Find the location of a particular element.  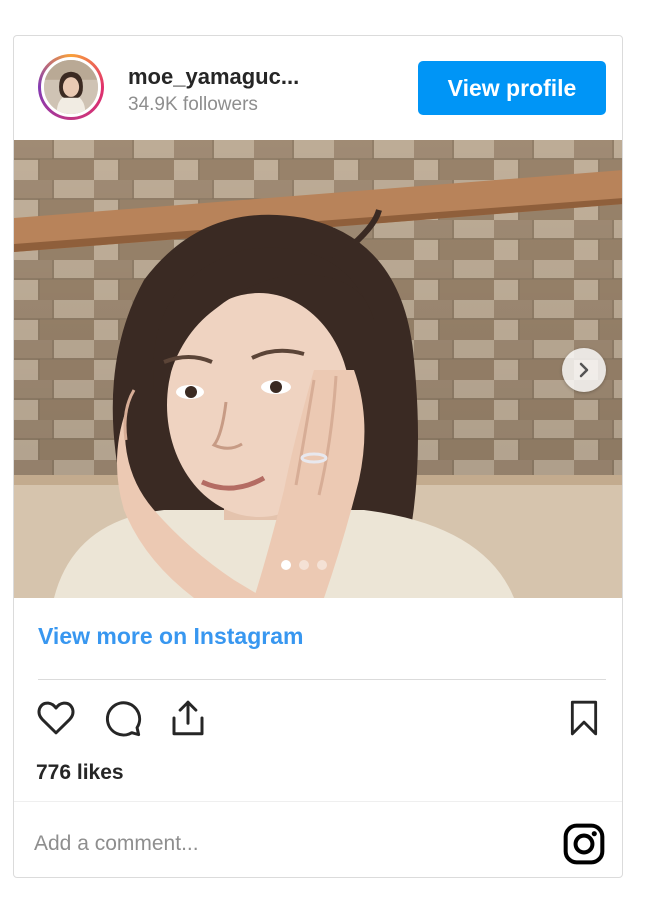

comment-input is located at coordinates (274, 844).